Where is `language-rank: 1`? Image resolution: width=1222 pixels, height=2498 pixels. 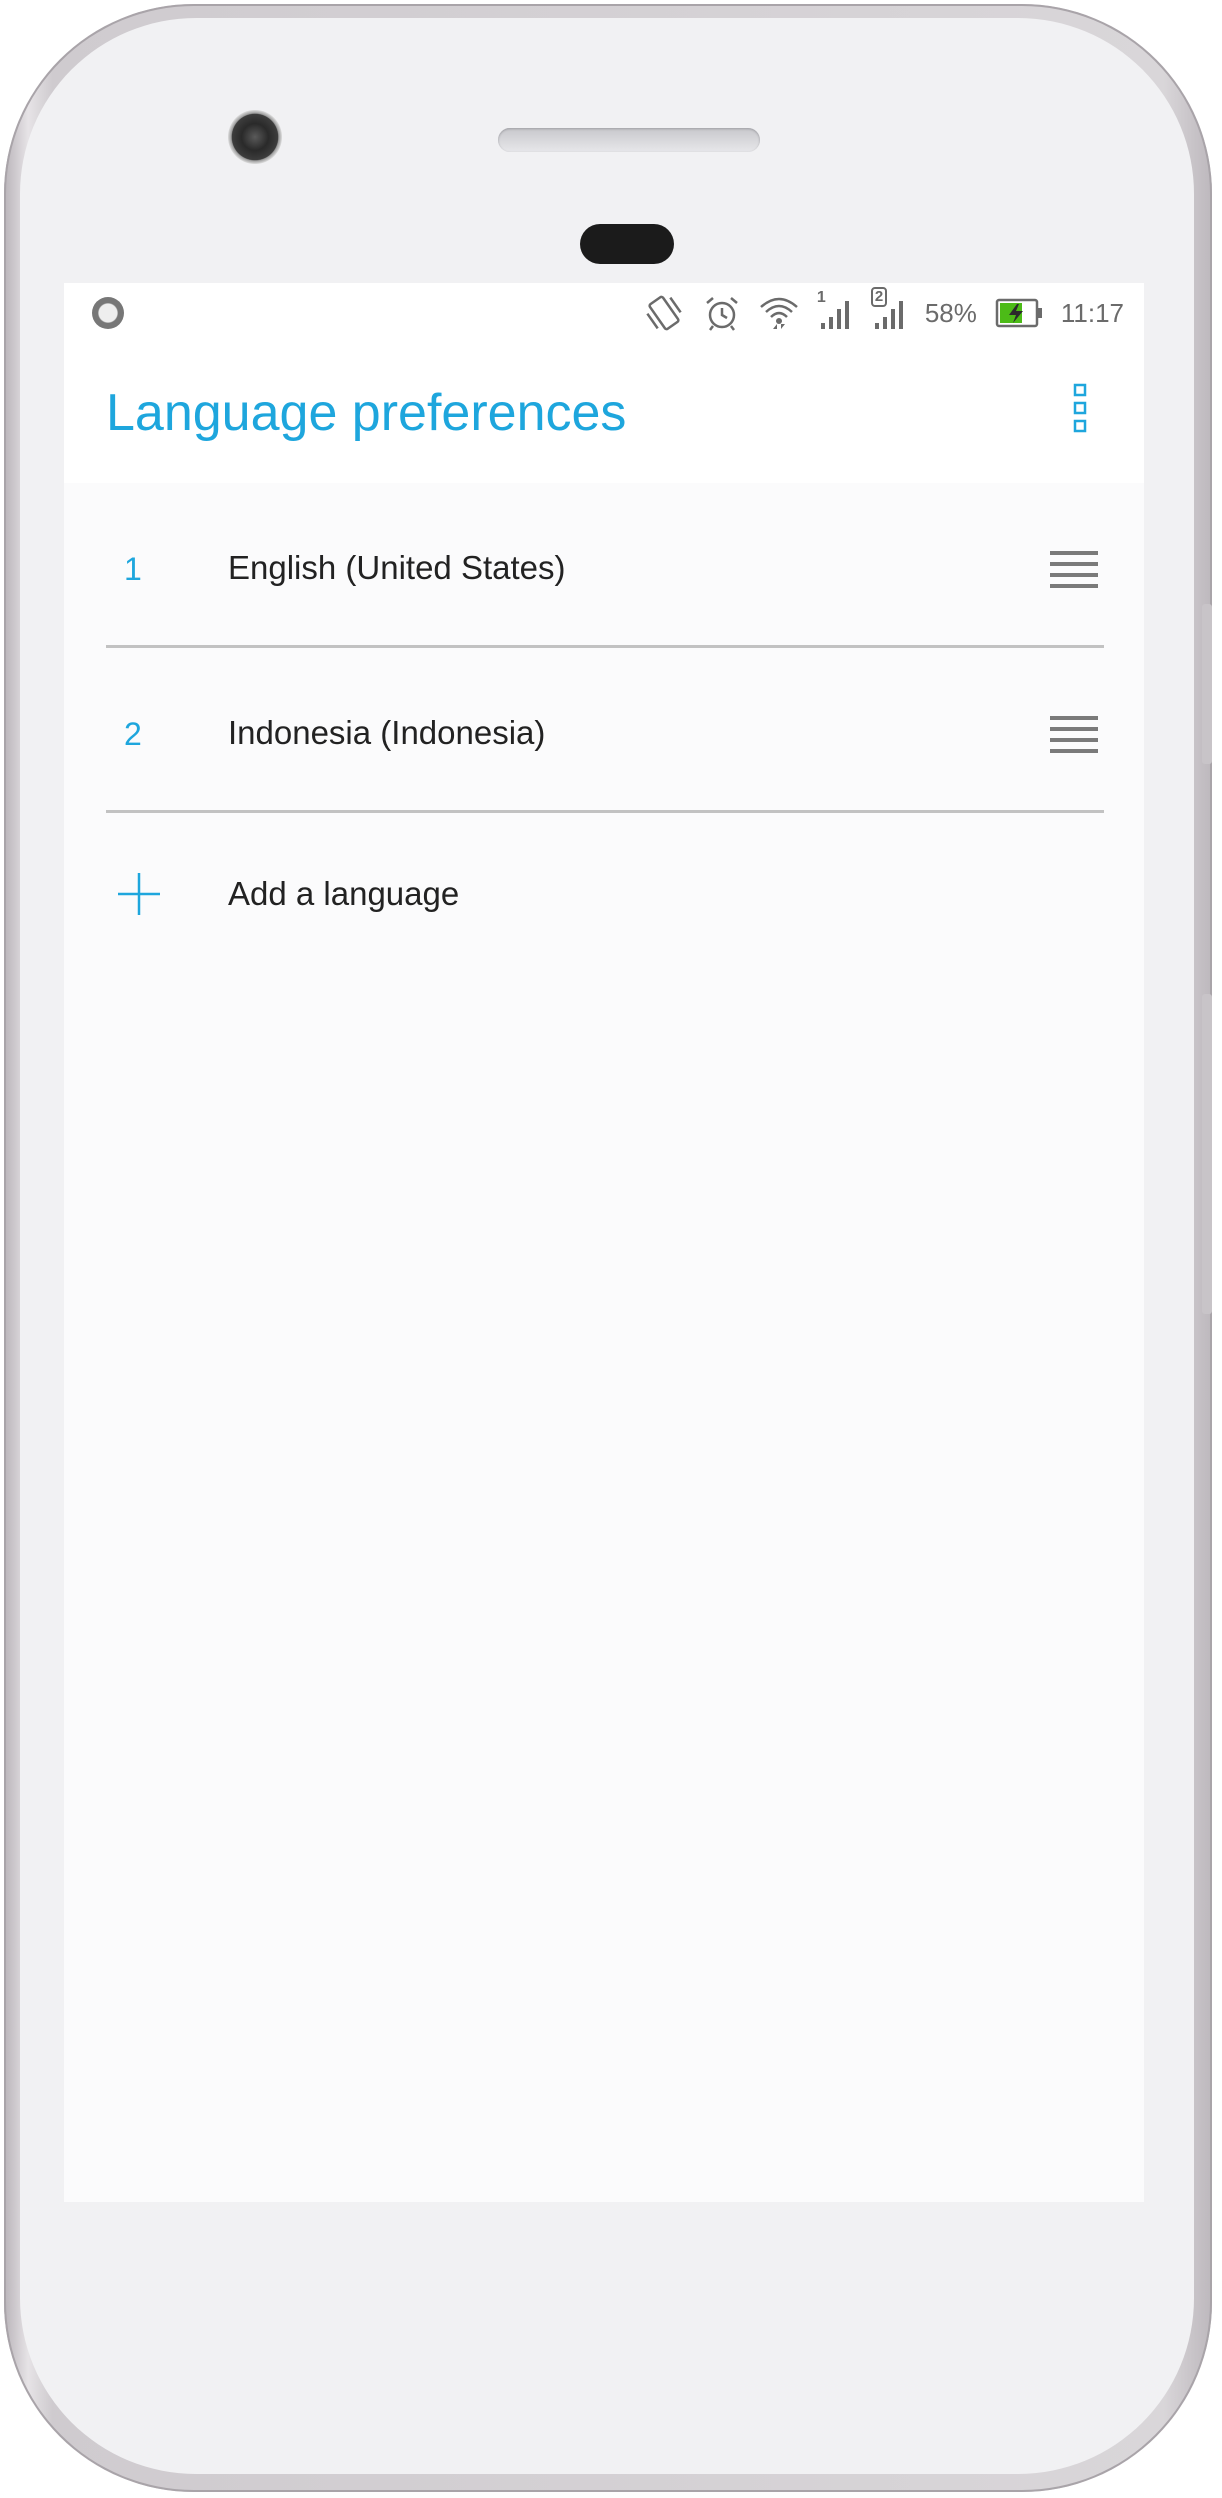
language-rank: 1 is located at coordinates (133, 569).